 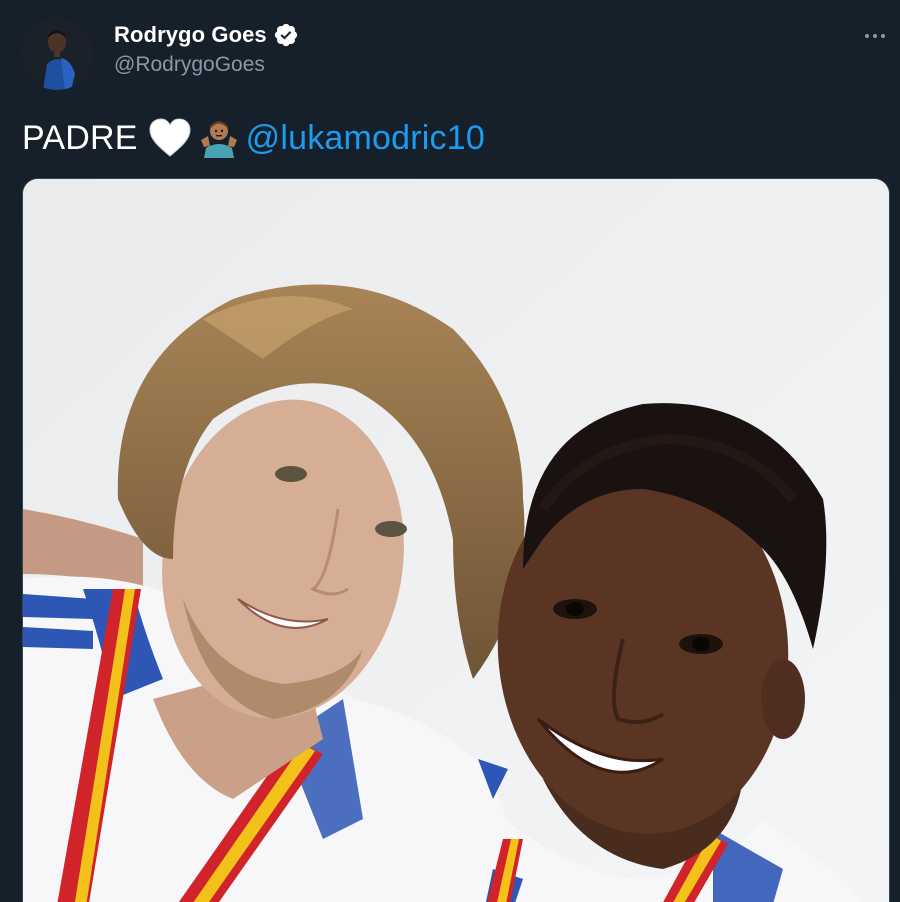 I want to click on author-name-row: Rodrygo Goes, so click(x=206, y=35).